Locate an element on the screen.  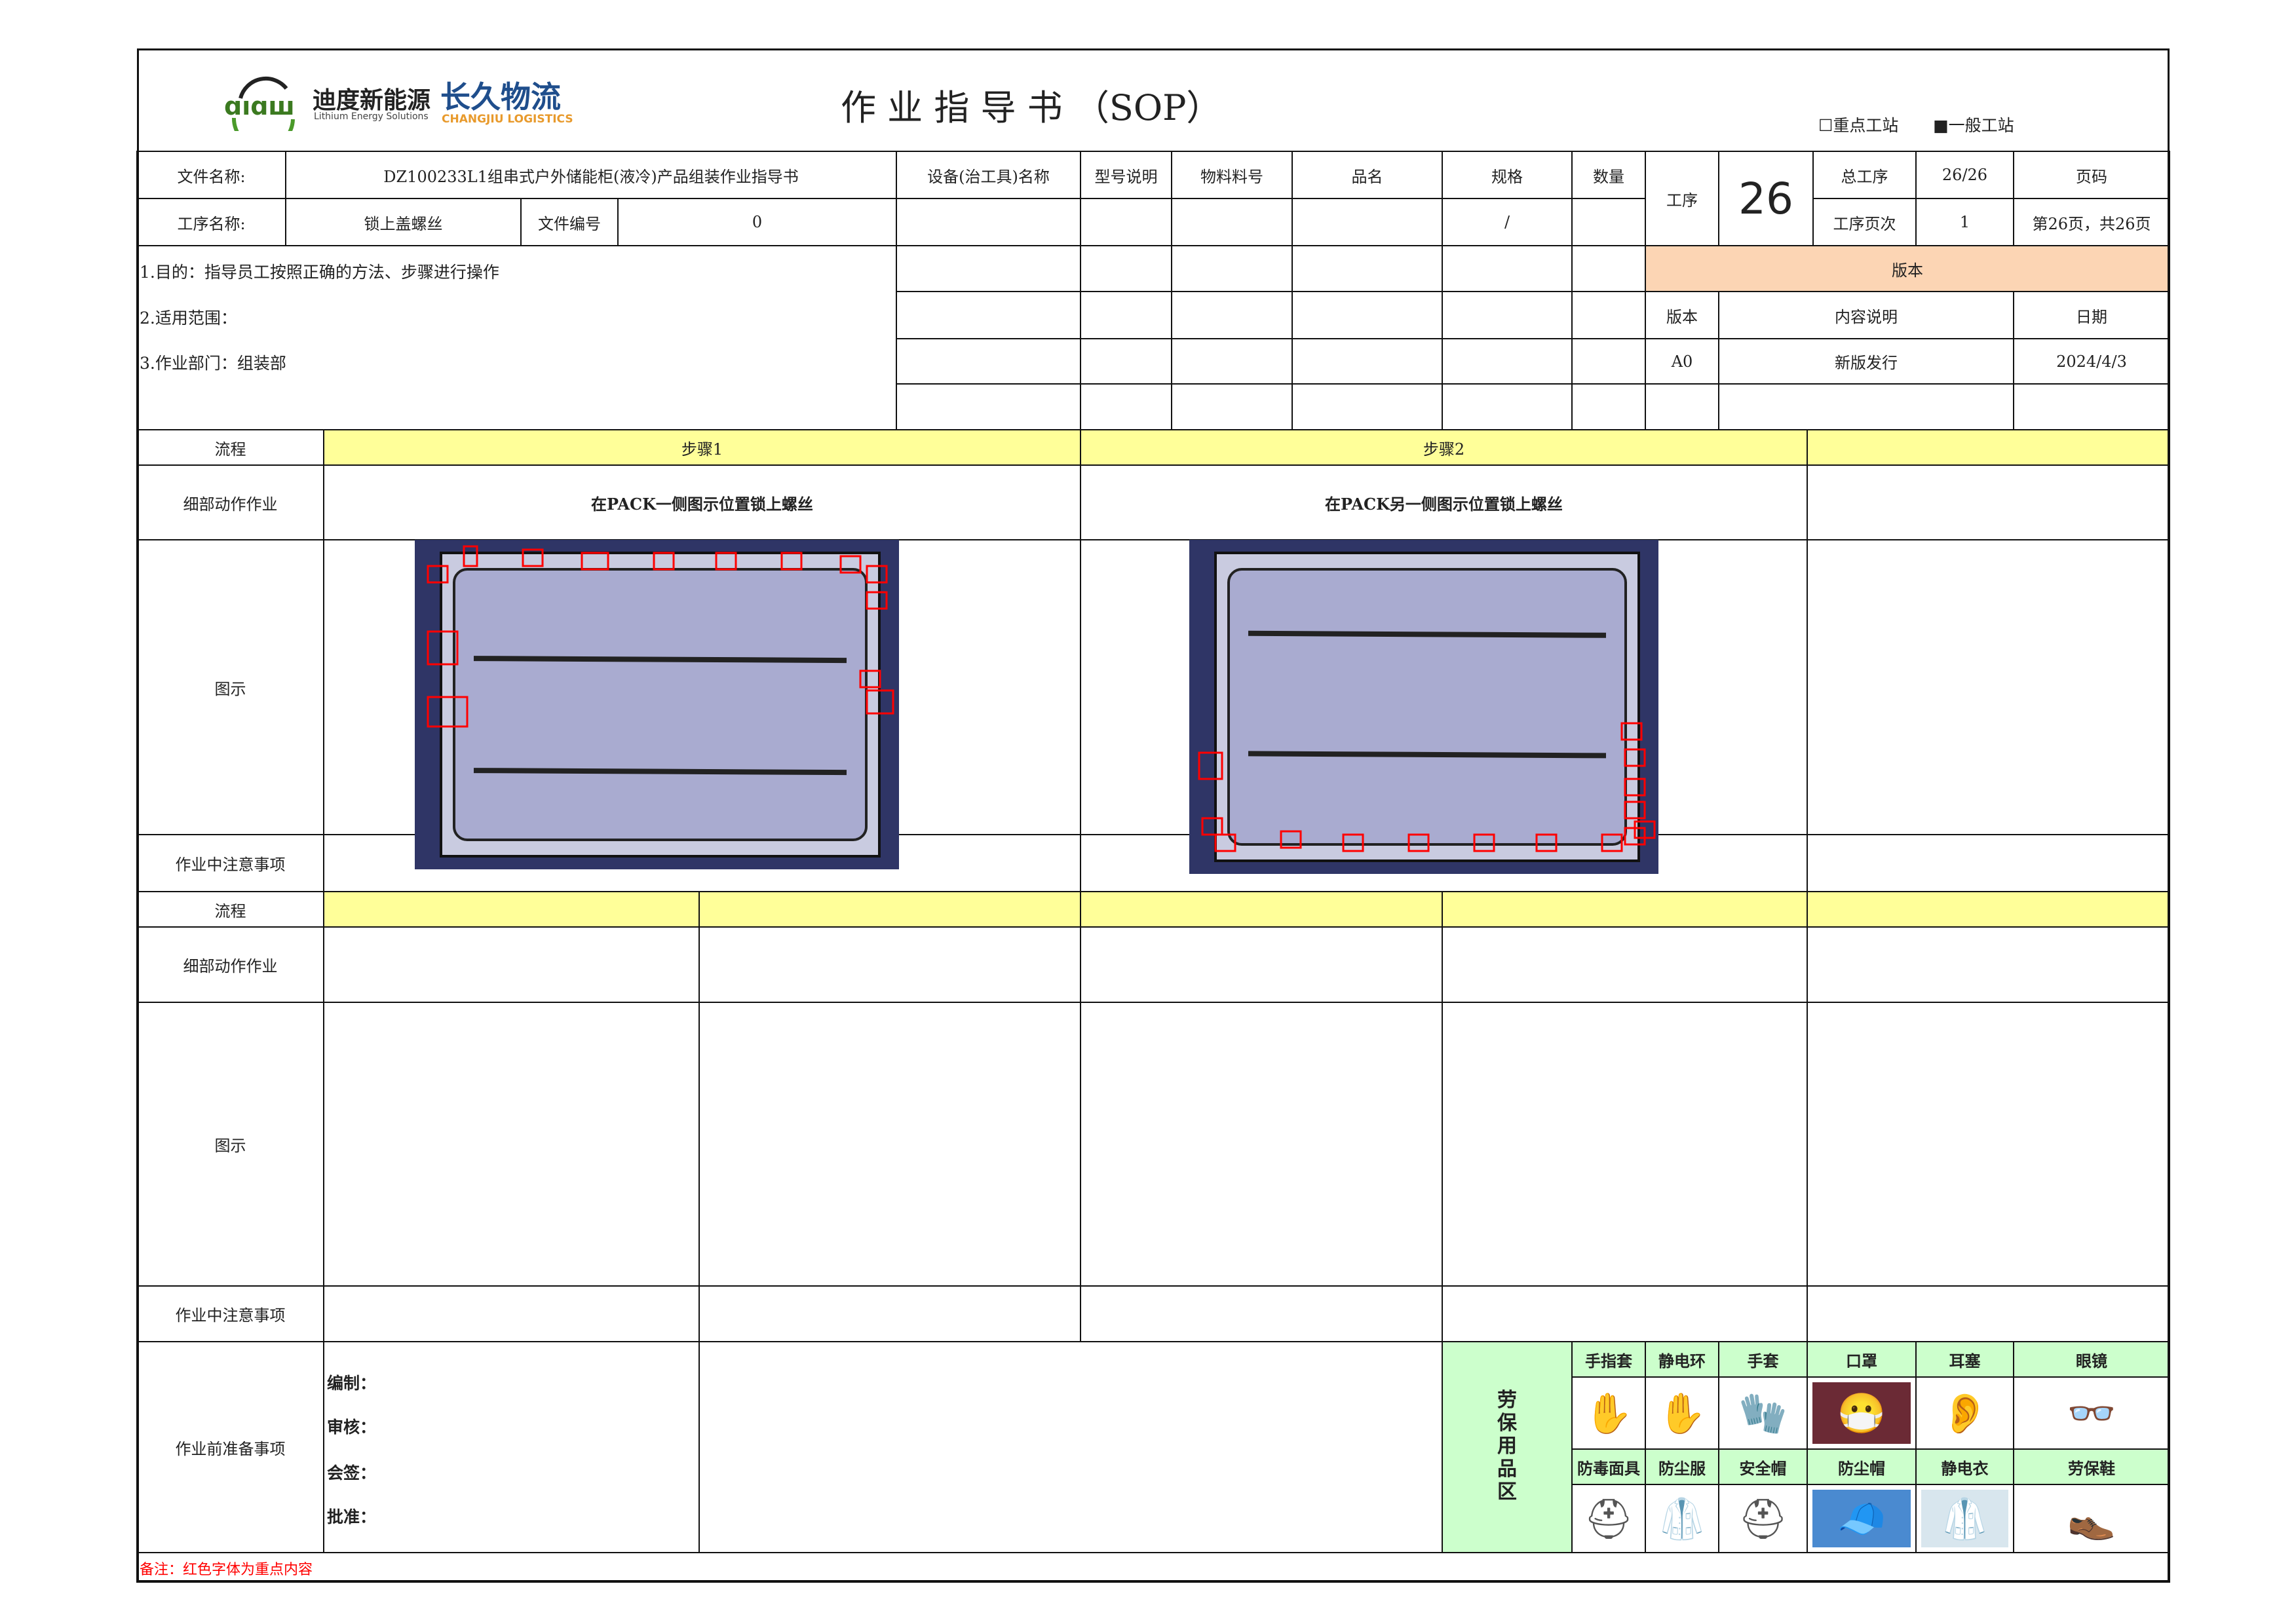
logo-changjiu: 长久物流 CHANGJIU LOGISTICS is located at coordinates (525, 102).